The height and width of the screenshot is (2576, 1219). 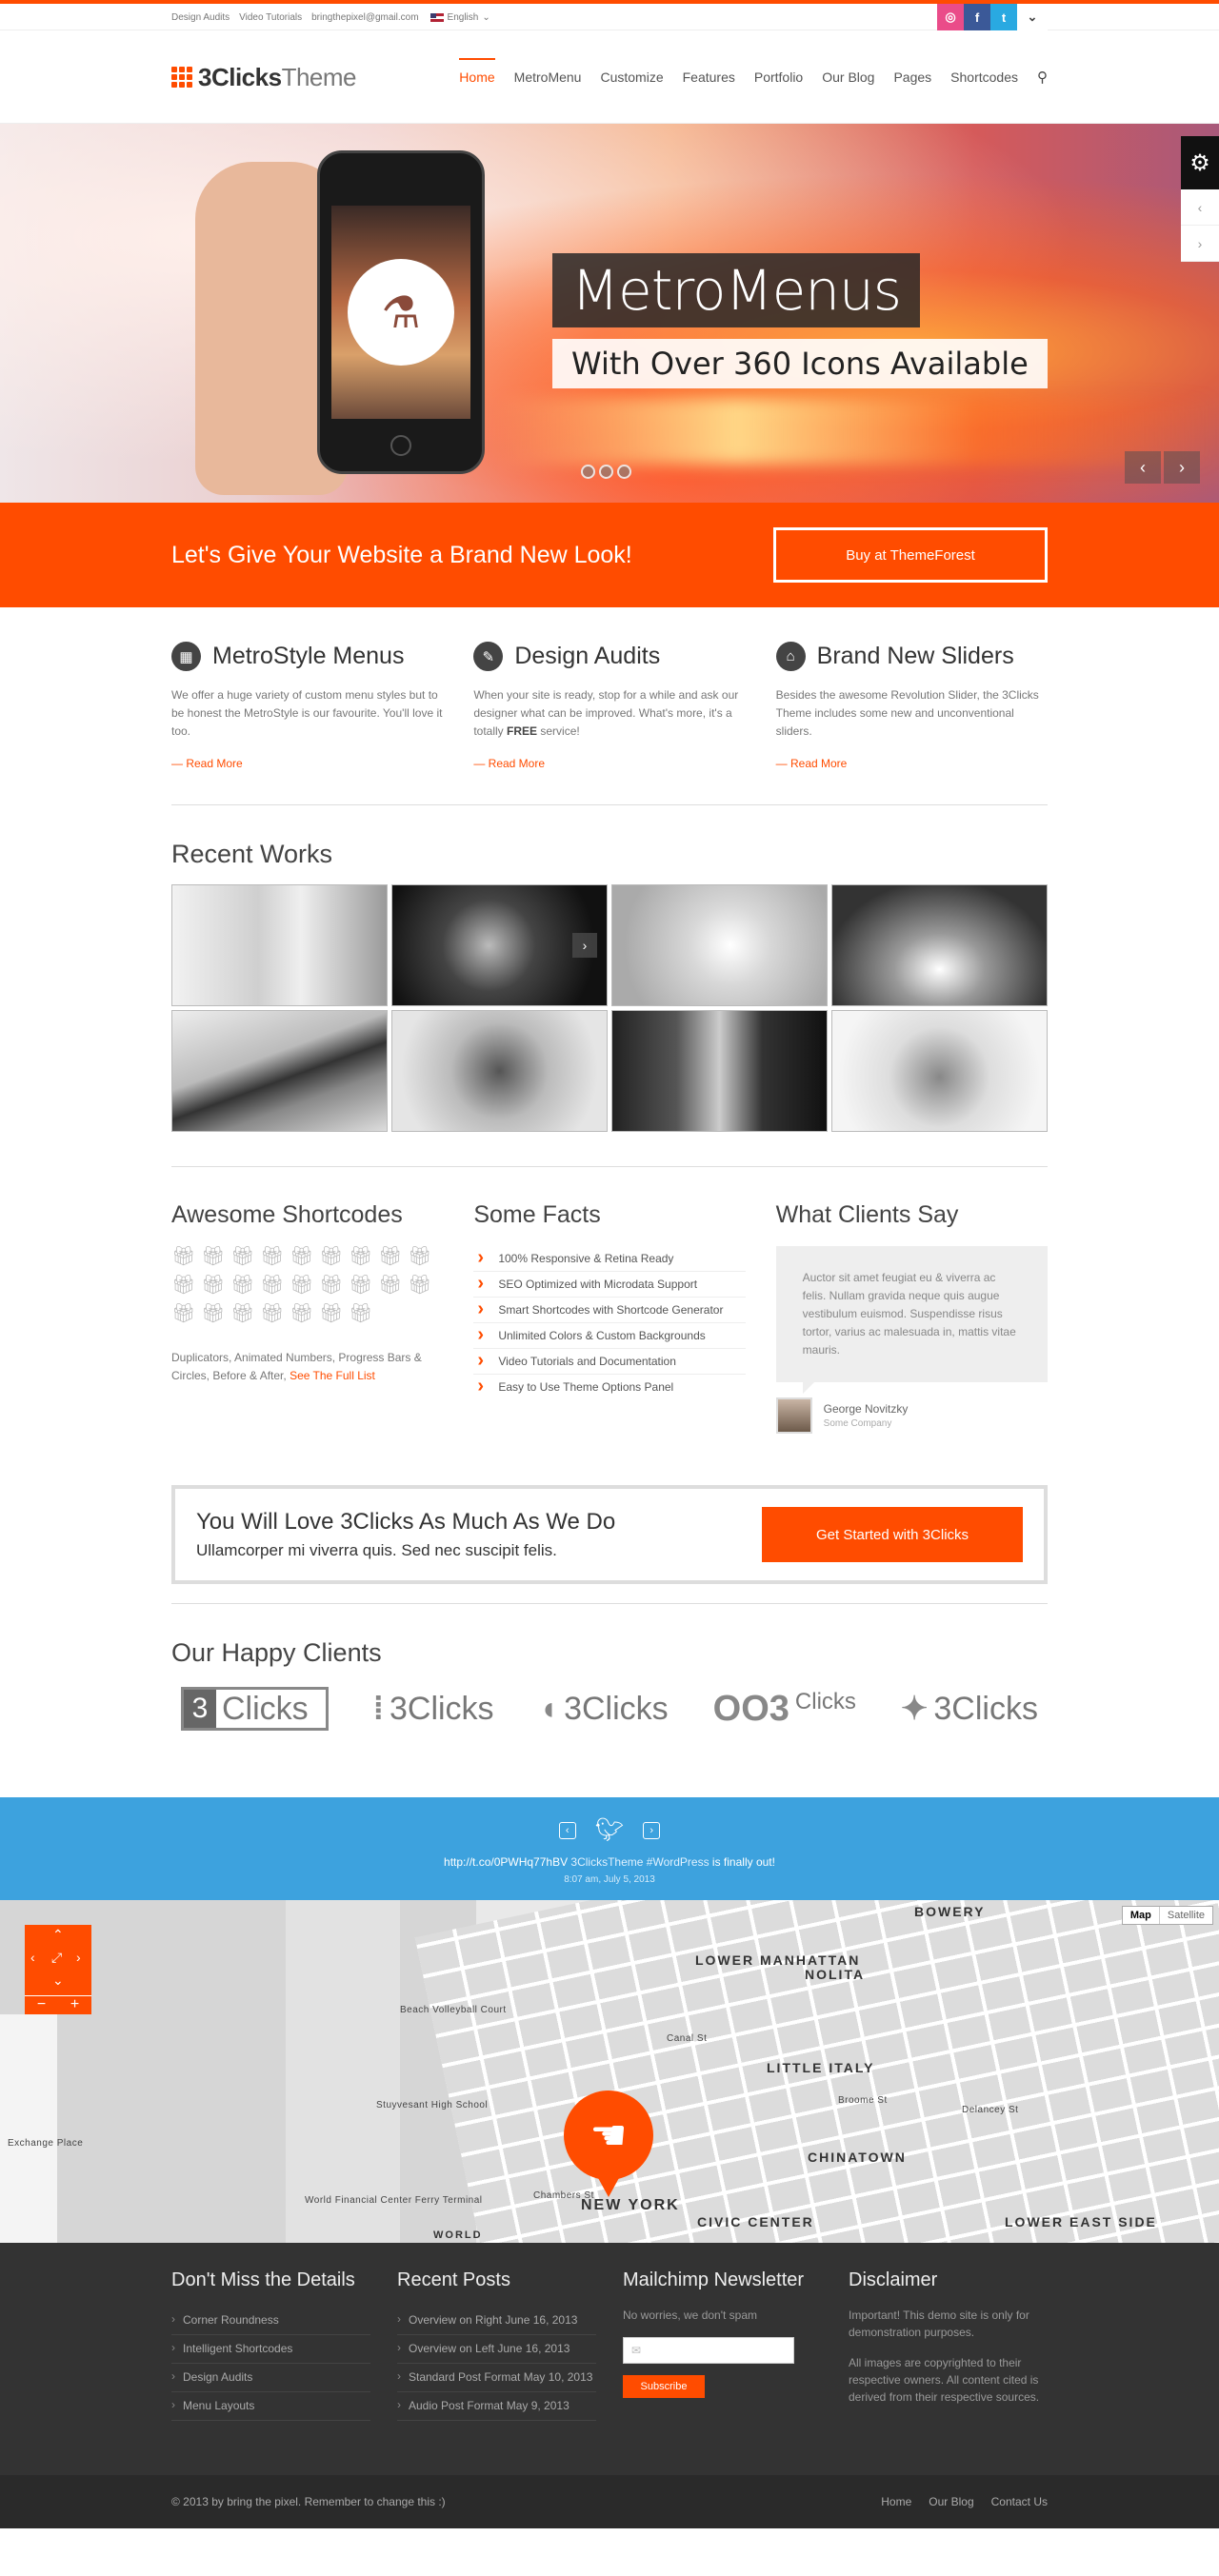 I want to click on footer-link: Standard Post Format May 10, 2013, so click(x=497, y=2378).